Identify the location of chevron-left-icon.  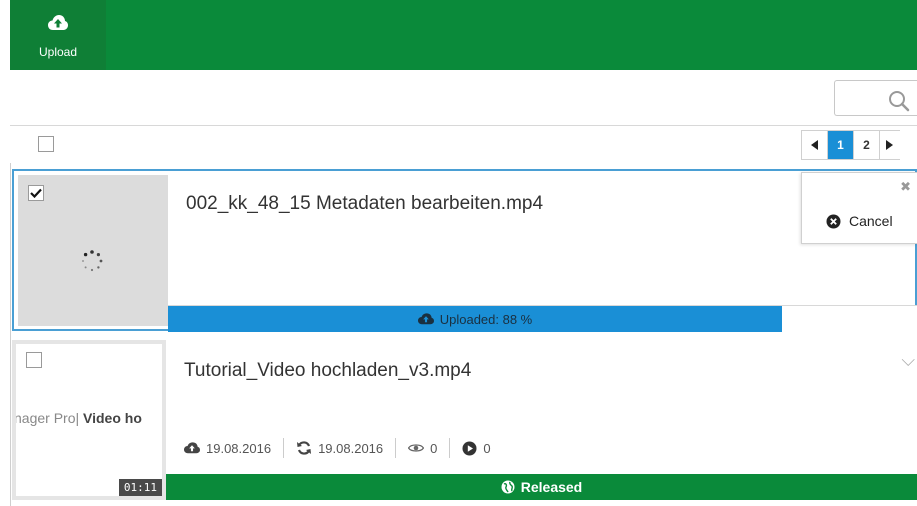
(814, 145).